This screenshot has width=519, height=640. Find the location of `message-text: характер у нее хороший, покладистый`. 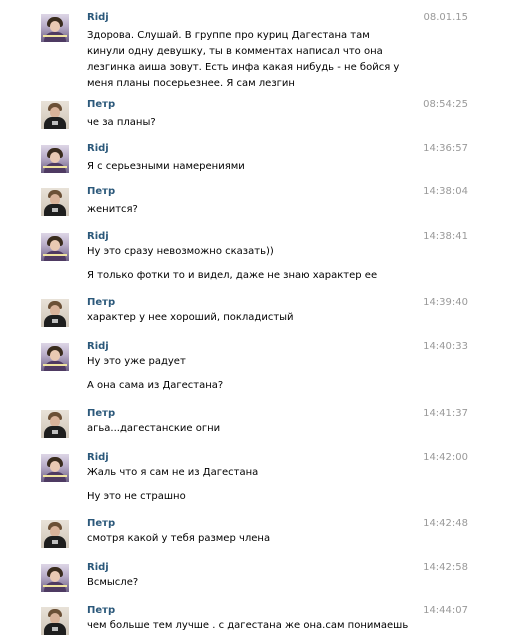

message-text: характер у нее хороший, покладистый is located at coordinates (190, 317).